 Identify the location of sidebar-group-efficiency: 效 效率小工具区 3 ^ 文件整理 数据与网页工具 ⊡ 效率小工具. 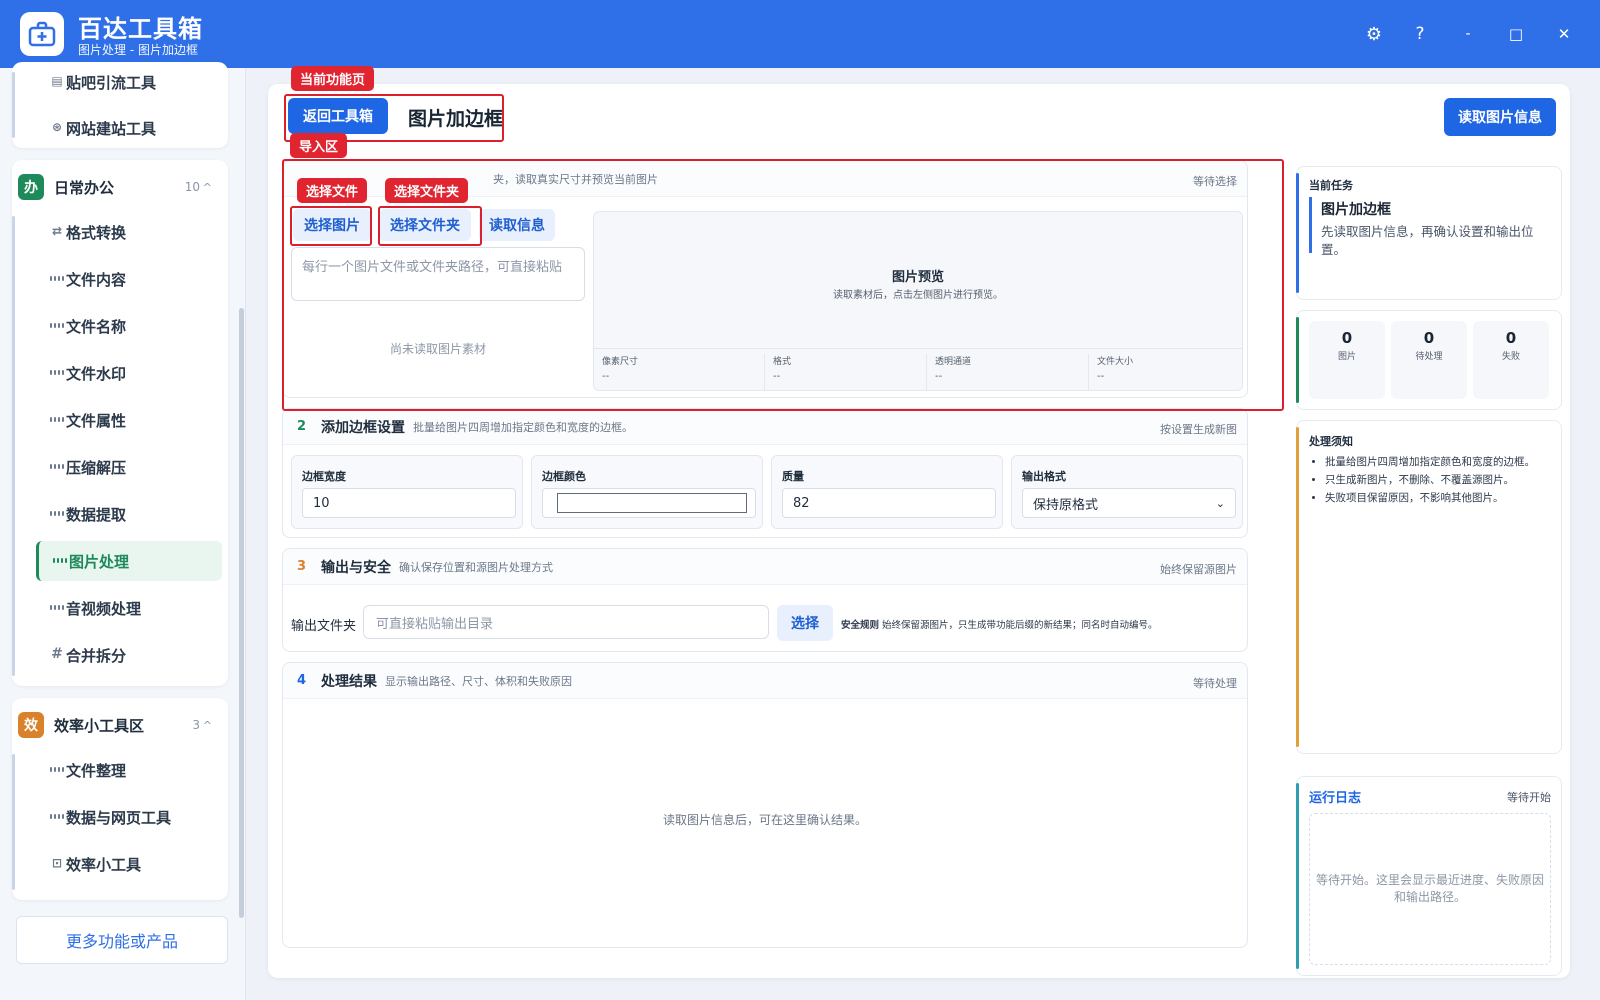
(120, 799).